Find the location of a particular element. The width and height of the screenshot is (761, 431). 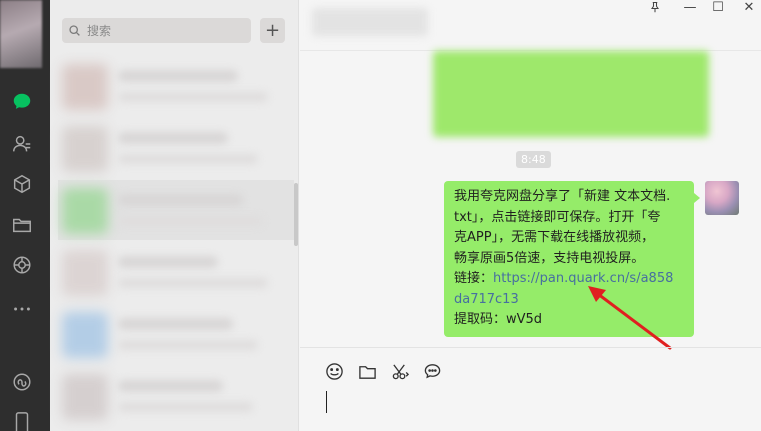

moments-icon is located at coordinates (22, 265).